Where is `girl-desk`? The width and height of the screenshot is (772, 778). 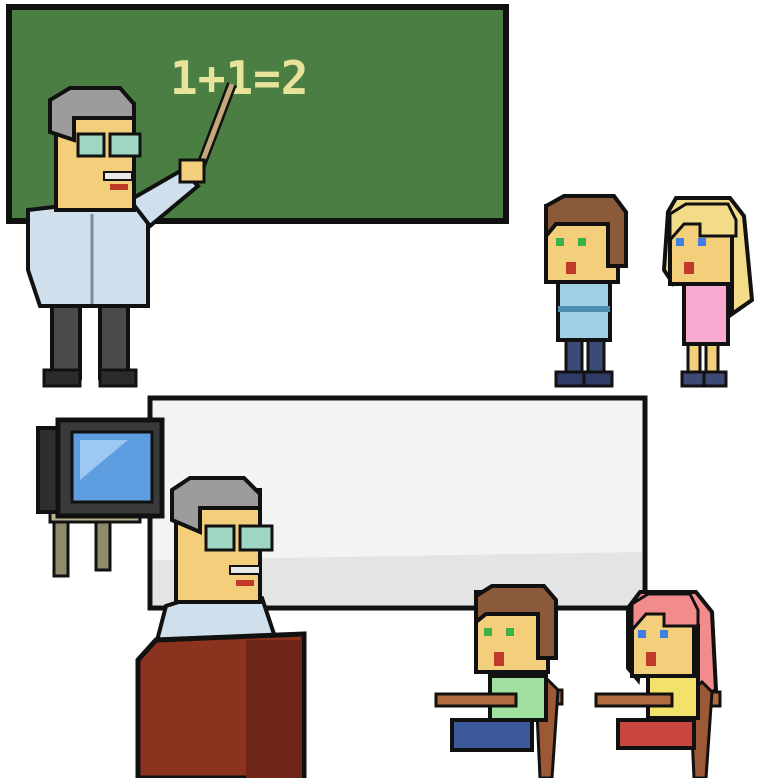 girl-desk is located at coordinates (634, 700).